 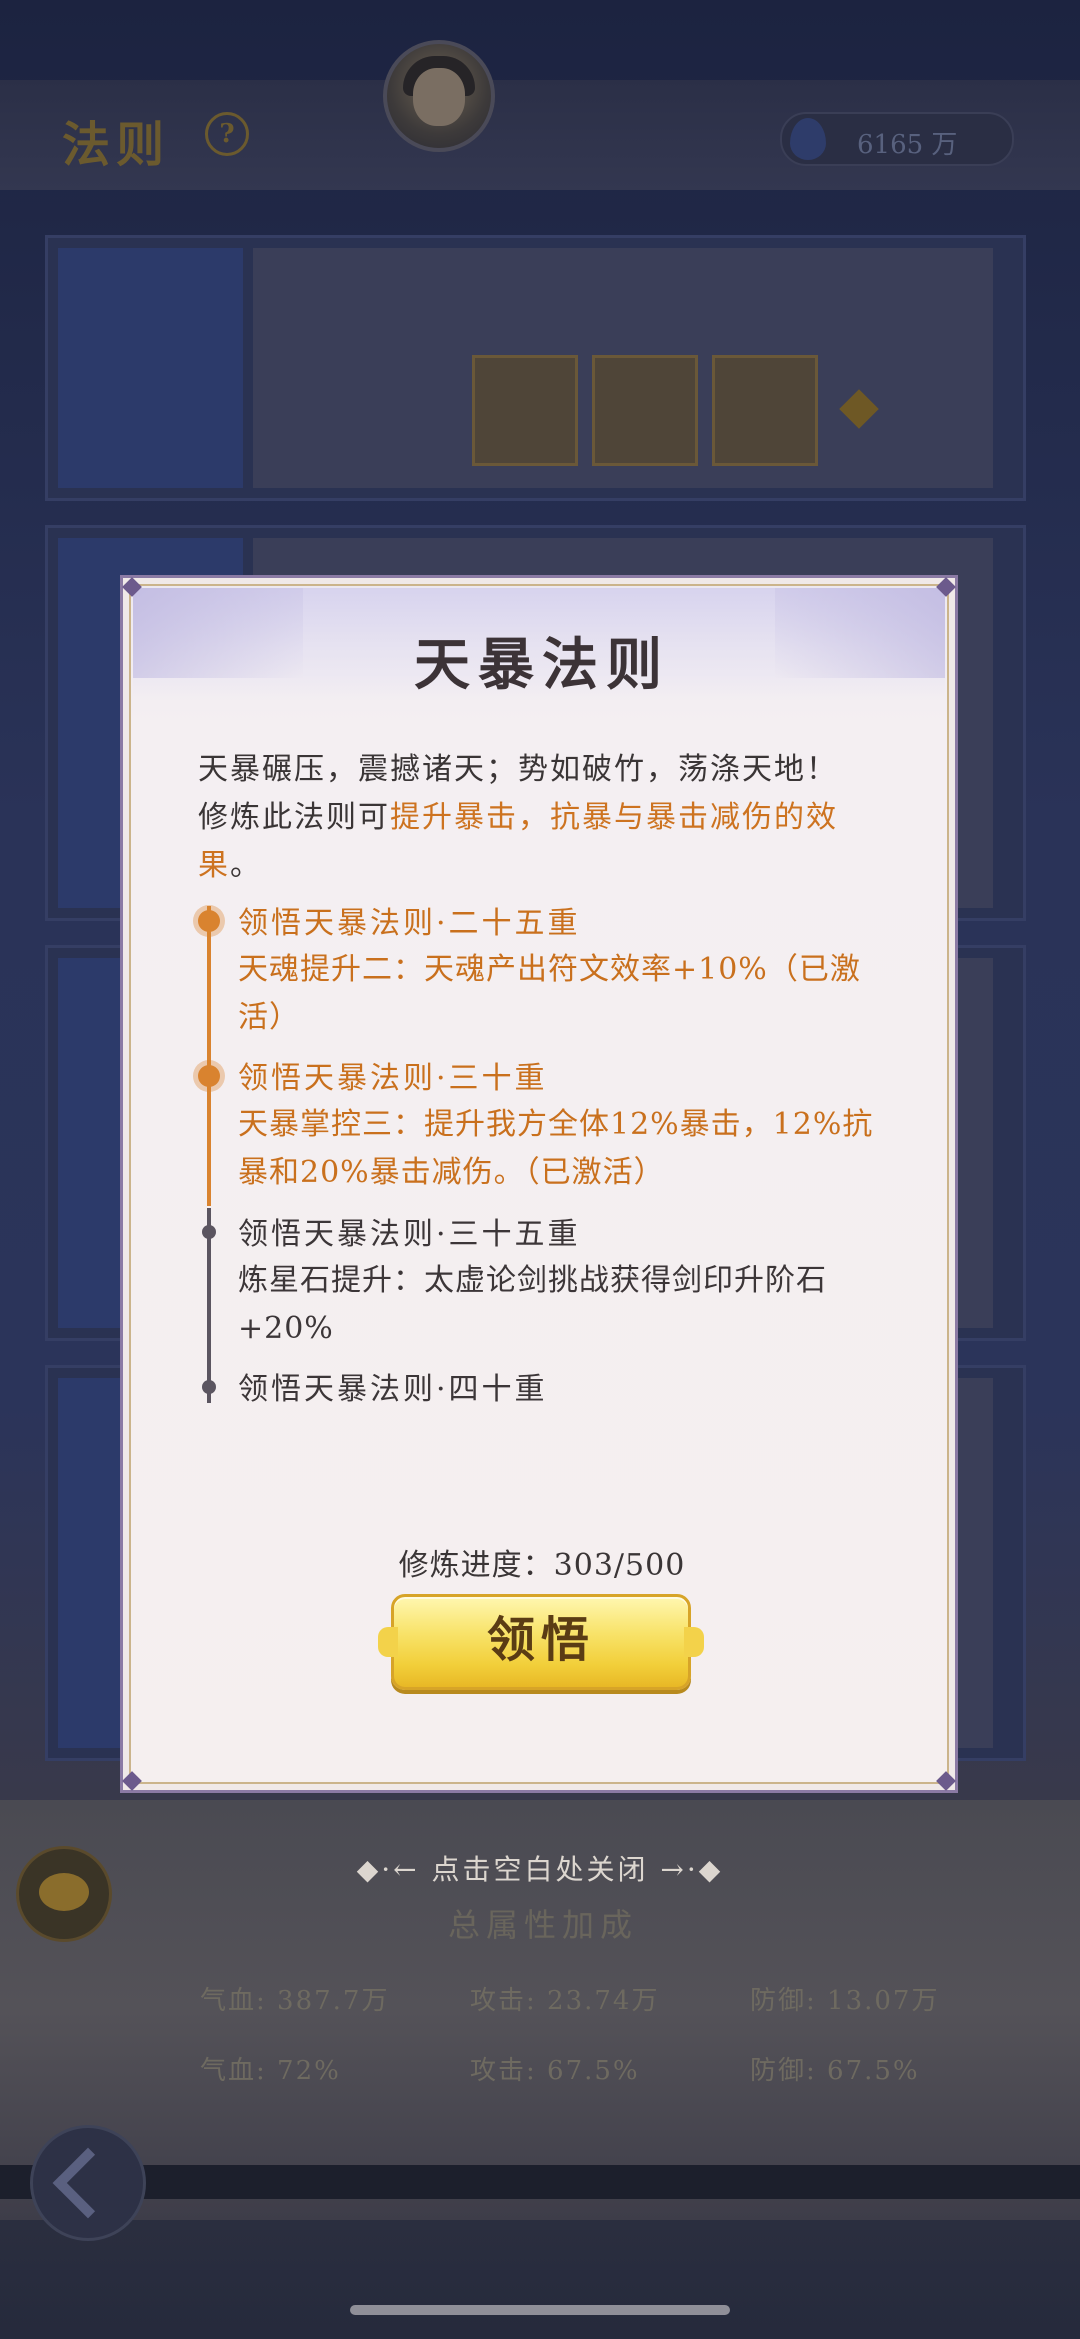 I want to click on milestone-title: 领悟天暴法则·三十重, so click(x=393, y=1078).